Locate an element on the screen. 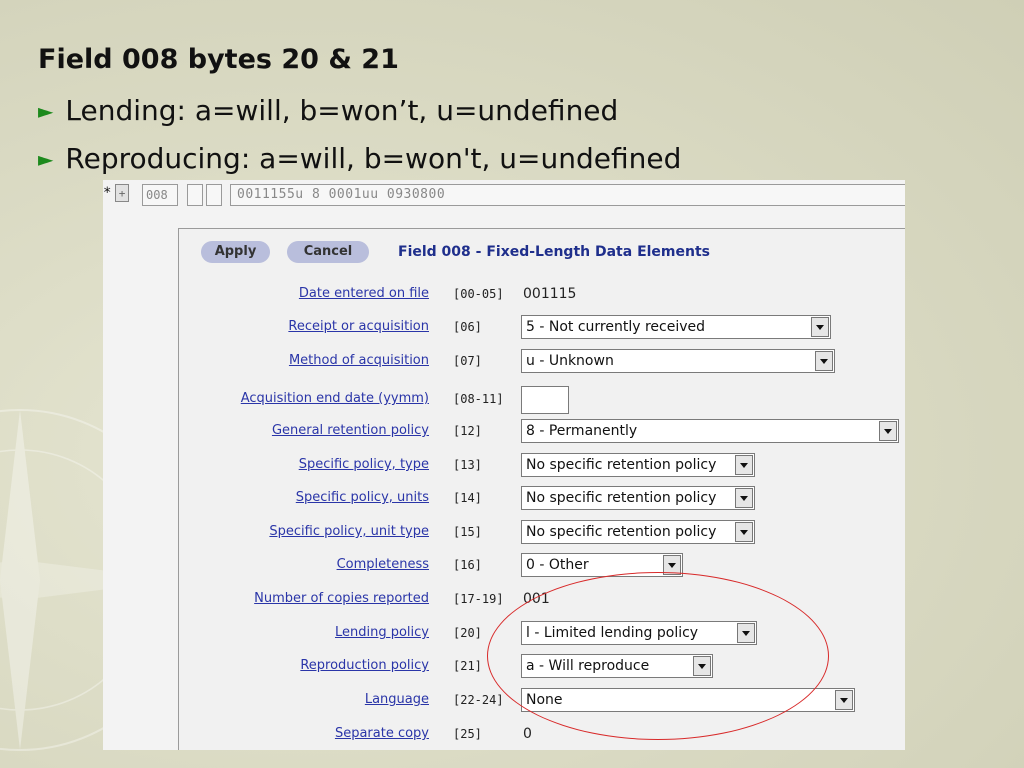 The image size is (1024, 768). receipt-select: 5 - Not currently received is located at coordinates (676, 327).